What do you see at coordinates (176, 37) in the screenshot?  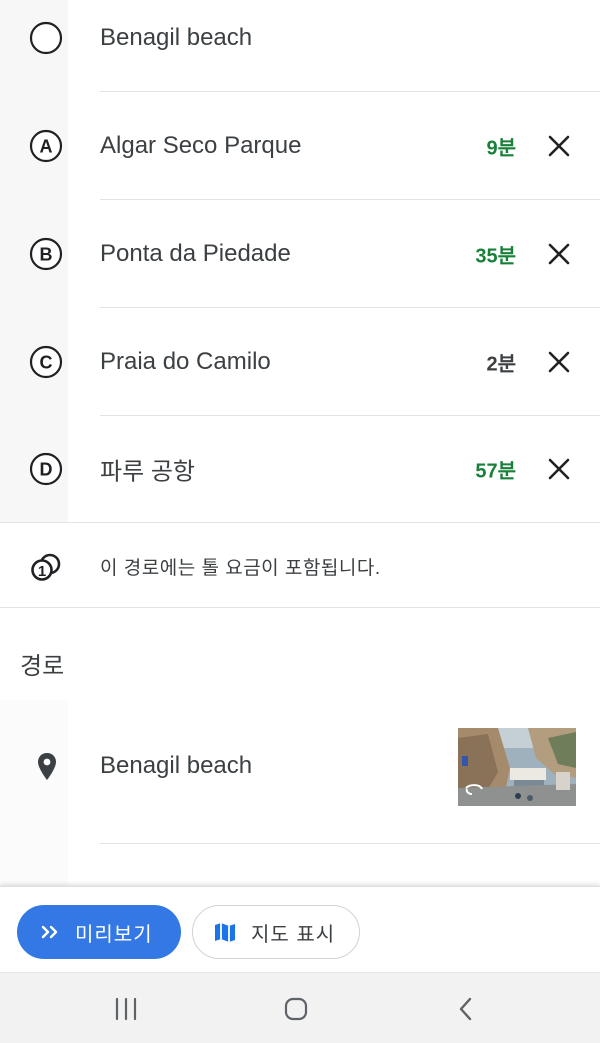 I see `stop-name: Benagil beach` at bounding box center [176, 37].